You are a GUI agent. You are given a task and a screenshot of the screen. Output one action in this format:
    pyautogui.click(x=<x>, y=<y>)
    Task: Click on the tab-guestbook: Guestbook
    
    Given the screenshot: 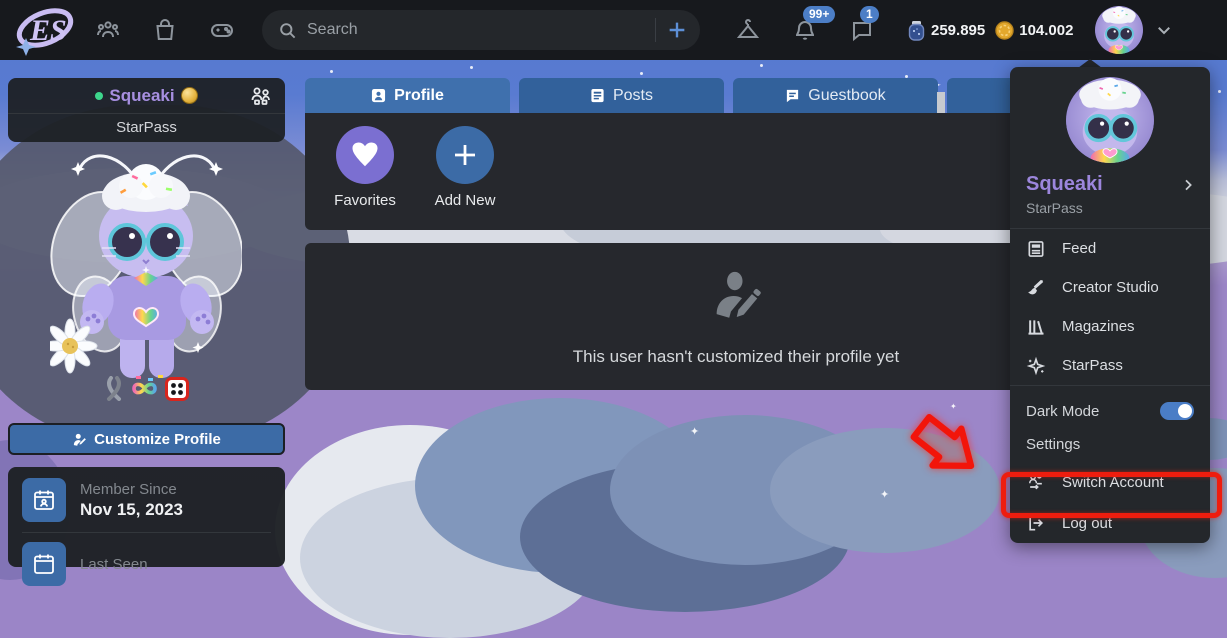 What is the action you would take?
    pyautogui.click(x=835, y=95)
    